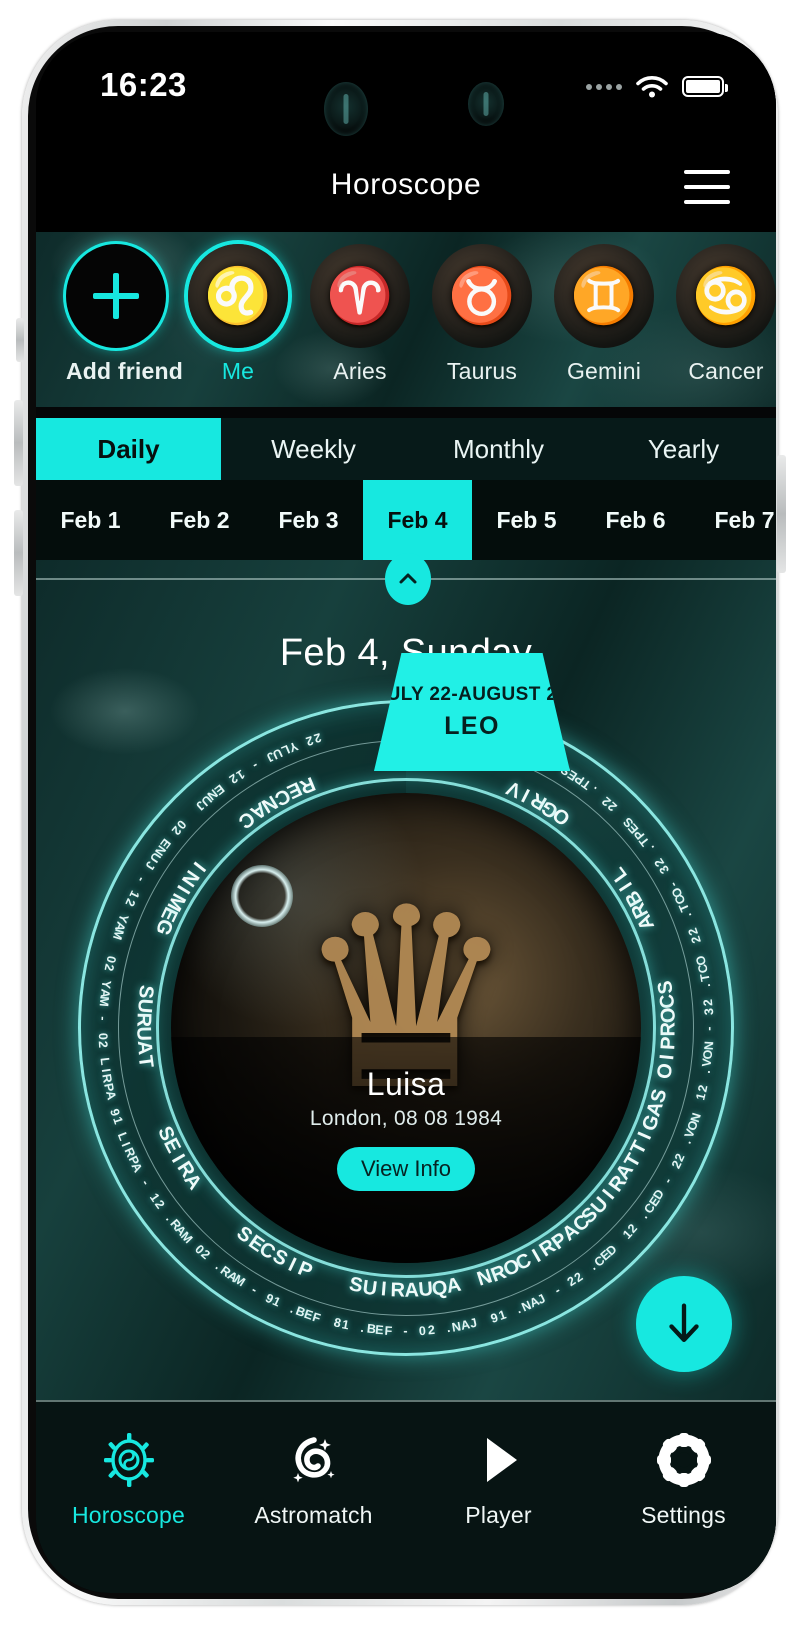 This screenshot has height=1625, width=800. What do you see at coordinates (498, 449) in the screenshot?
I see `tab-monthly: Monthly` at bounding box center [498, 449].